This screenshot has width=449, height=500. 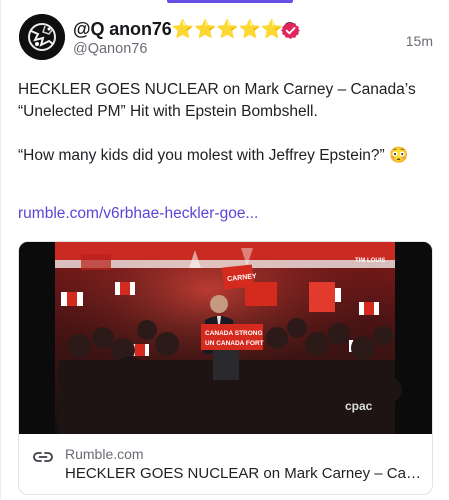 I want to click on avatar-cracked-globe-icon, so click(x=42, y=37).